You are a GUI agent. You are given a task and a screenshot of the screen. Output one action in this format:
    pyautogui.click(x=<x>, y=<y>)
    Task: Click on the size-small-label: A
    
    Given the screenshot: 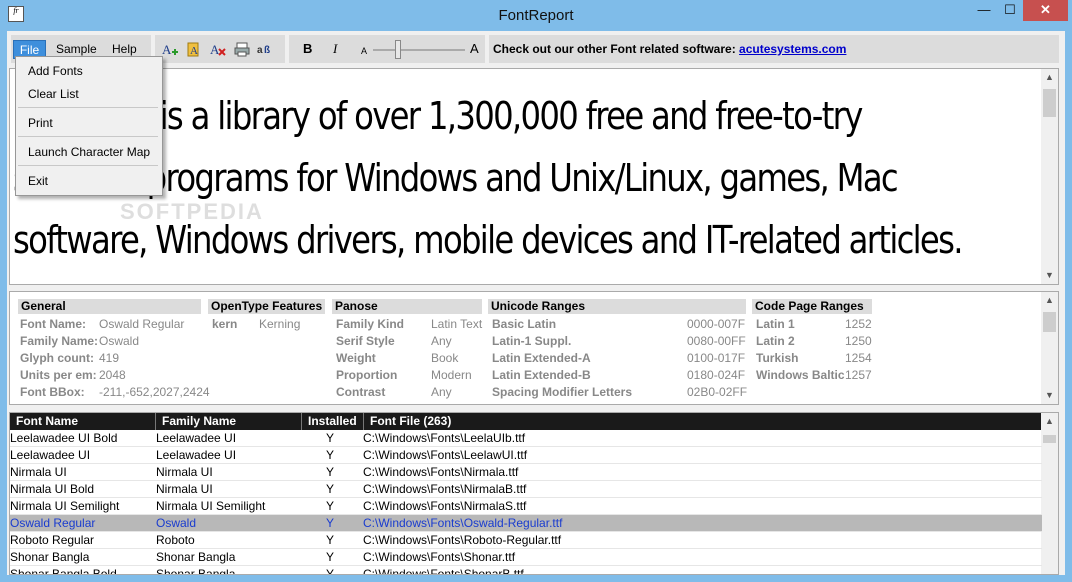 What is the action you would take?
    pyautogui.click(x=364, y=51)
    